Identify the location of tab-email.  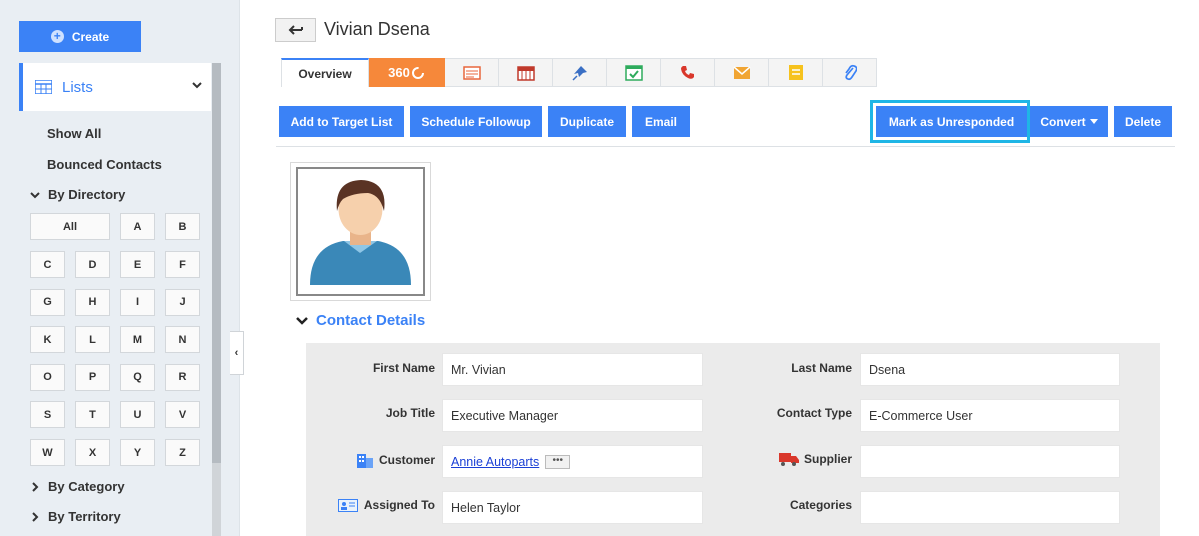
(742, 72).